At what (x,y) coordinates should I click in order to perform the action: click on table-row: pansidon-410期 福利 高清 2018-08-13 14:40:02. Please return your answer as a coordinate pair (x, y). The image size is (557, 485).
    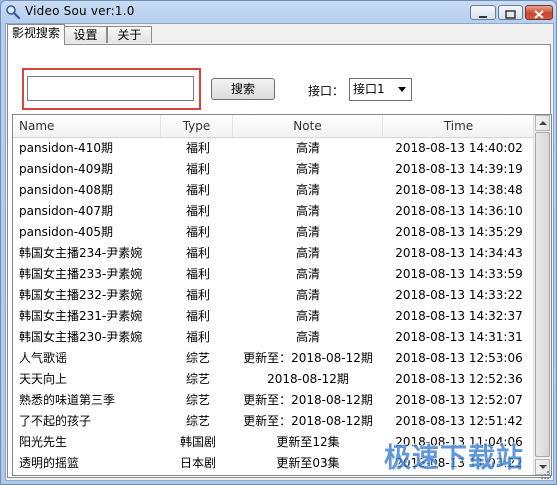
    Looking at the image, I should click on (275, 148).